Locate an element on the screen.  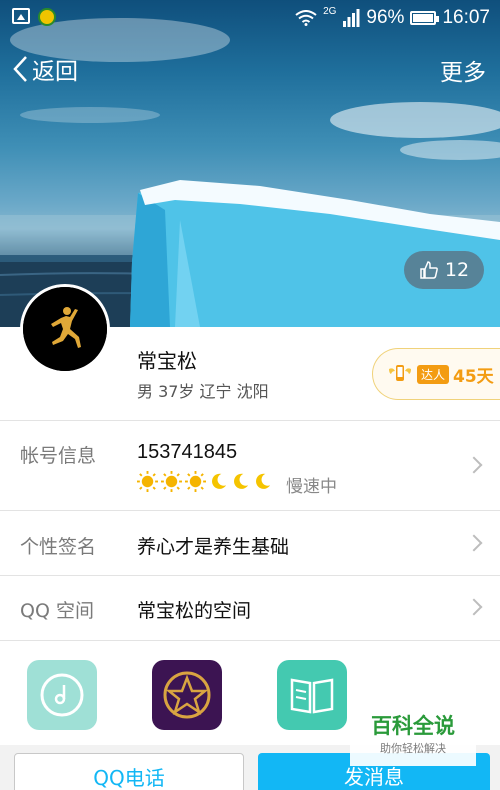
watermark-title: 百科全说 is located at coordinates (413, 726).